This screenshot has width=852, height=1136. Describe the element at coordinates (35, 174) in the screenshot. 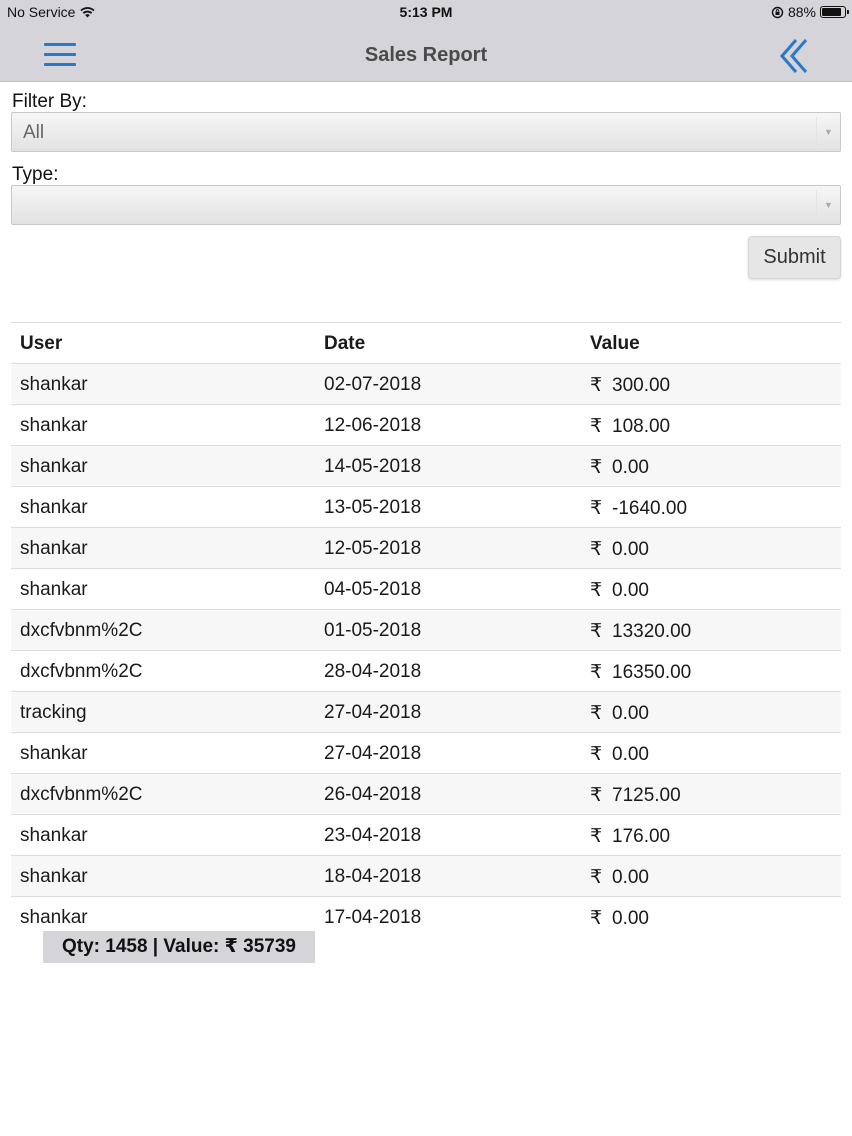

I see `type-label: Type:` at that location.